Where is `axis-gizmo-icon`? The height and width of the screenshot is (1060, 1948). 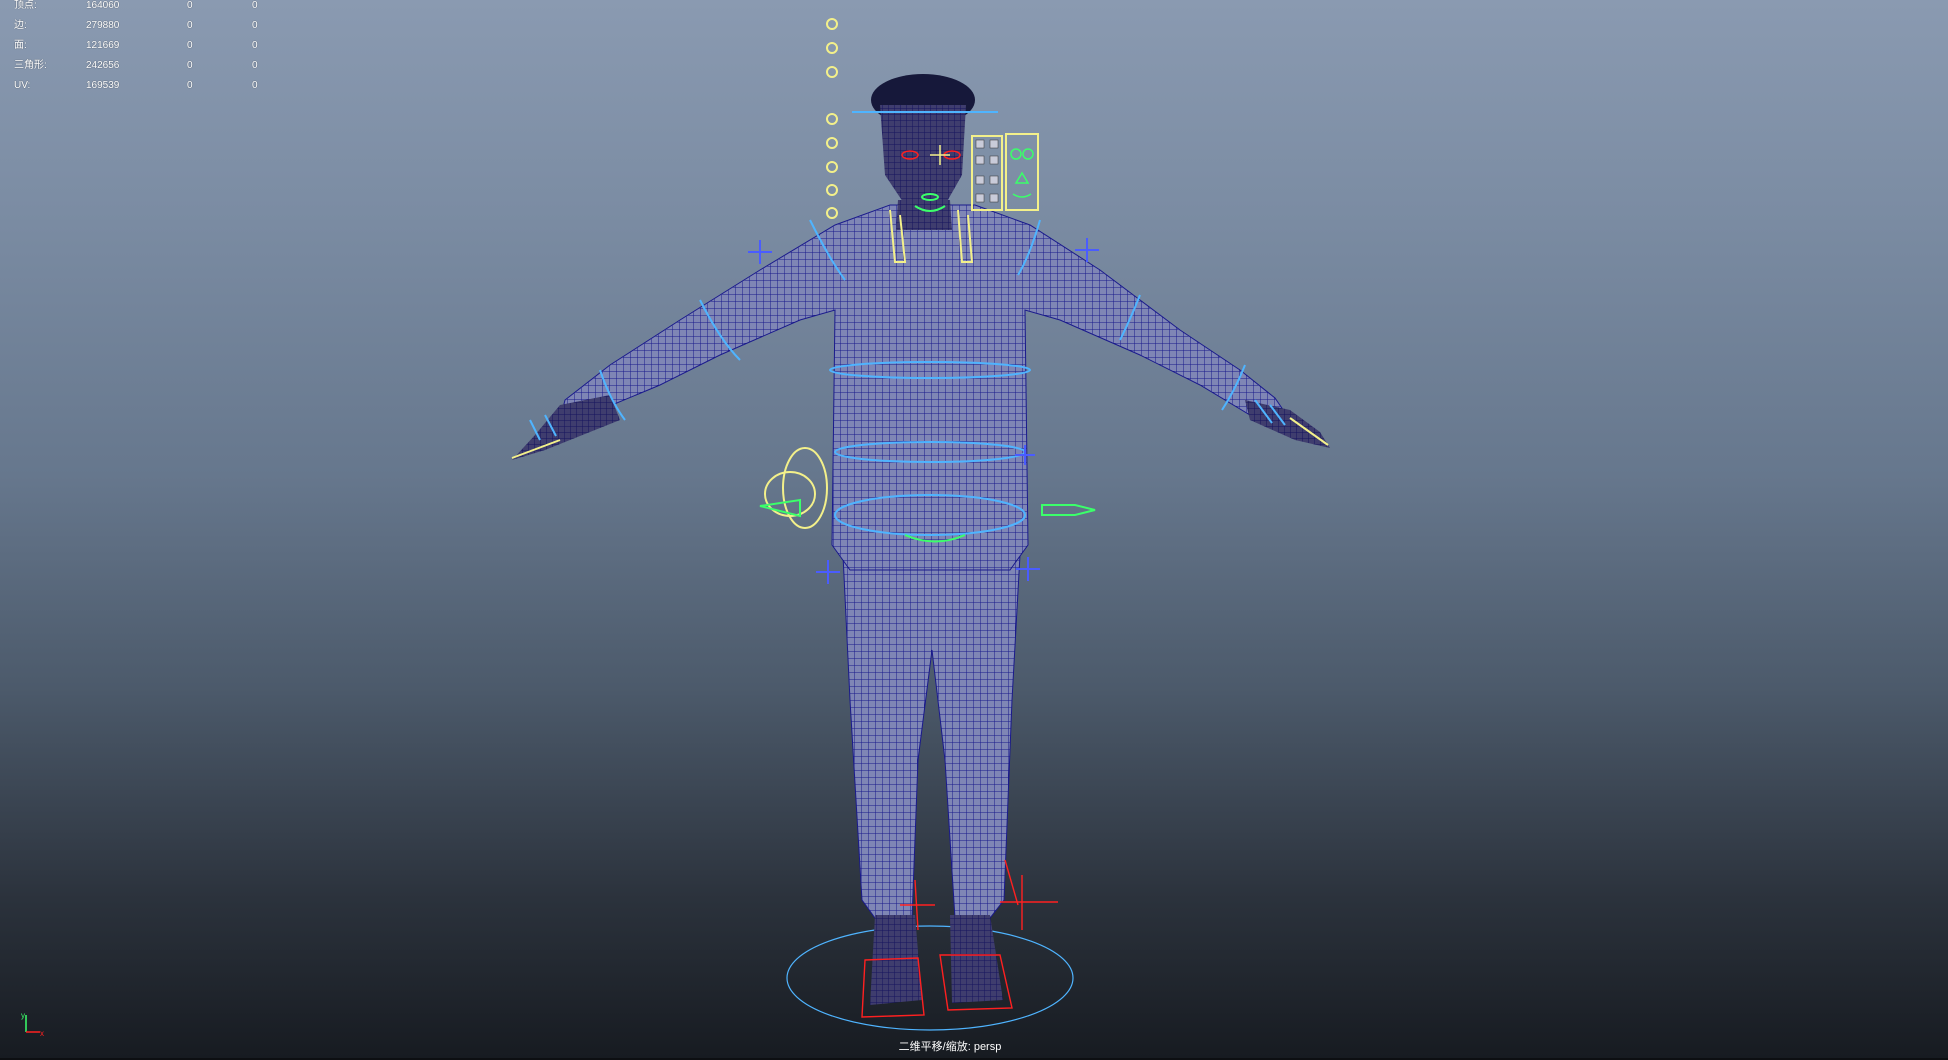 axis-gizmo-icon is located at coordinates (32, 1024).